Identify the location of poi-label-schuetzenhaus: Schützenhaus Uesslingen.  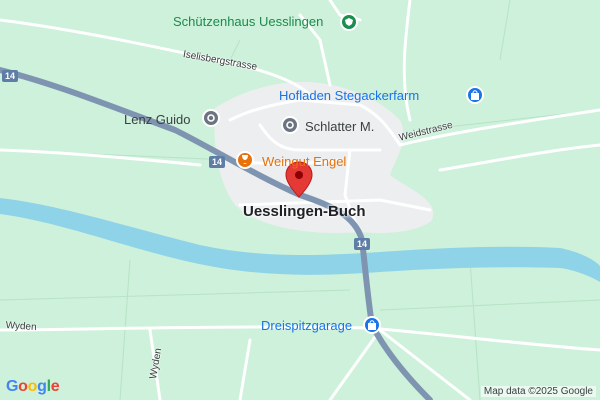
(248, 21).